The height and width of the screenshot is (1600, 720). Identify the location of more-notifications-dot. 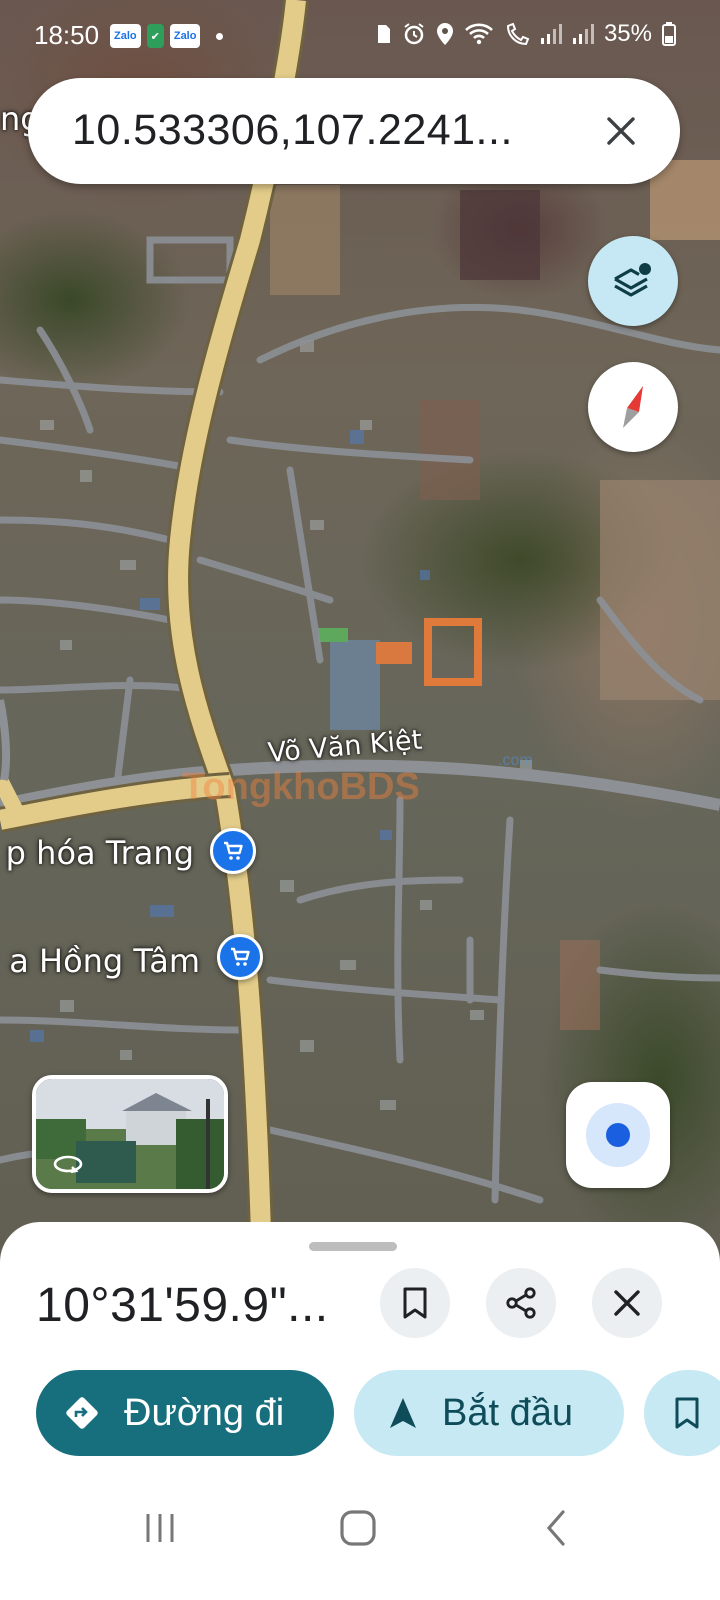
(220, 36).